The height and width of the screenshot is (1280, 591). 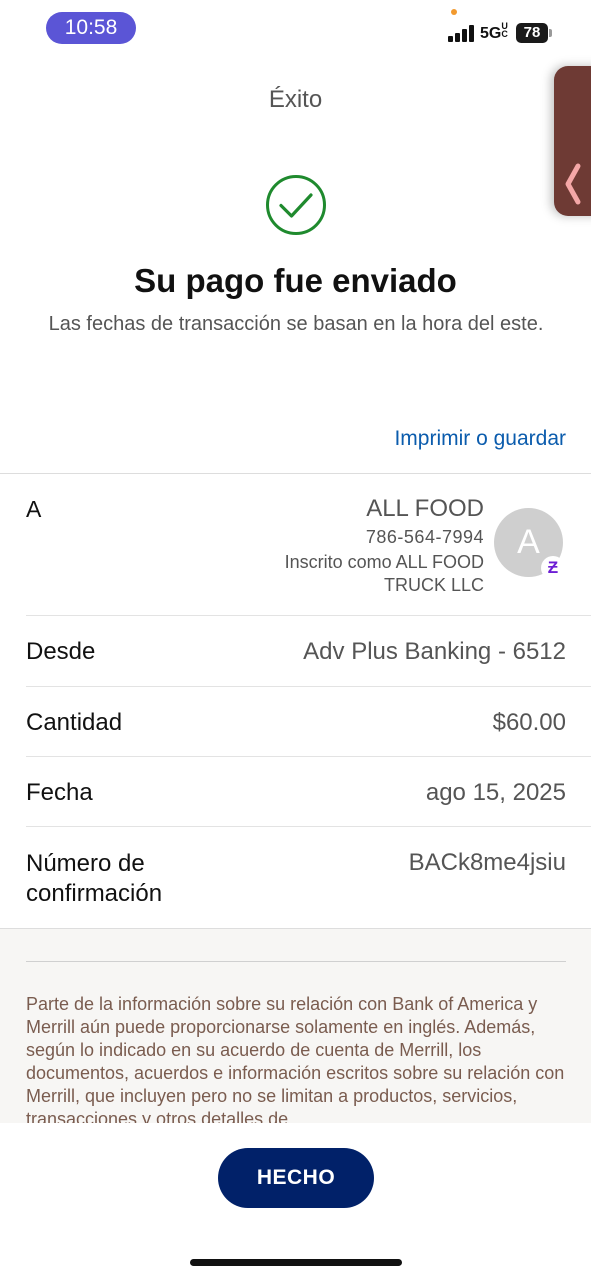 I want to click on recipient-name: ALL FOOD, so click(x=425, y=508).